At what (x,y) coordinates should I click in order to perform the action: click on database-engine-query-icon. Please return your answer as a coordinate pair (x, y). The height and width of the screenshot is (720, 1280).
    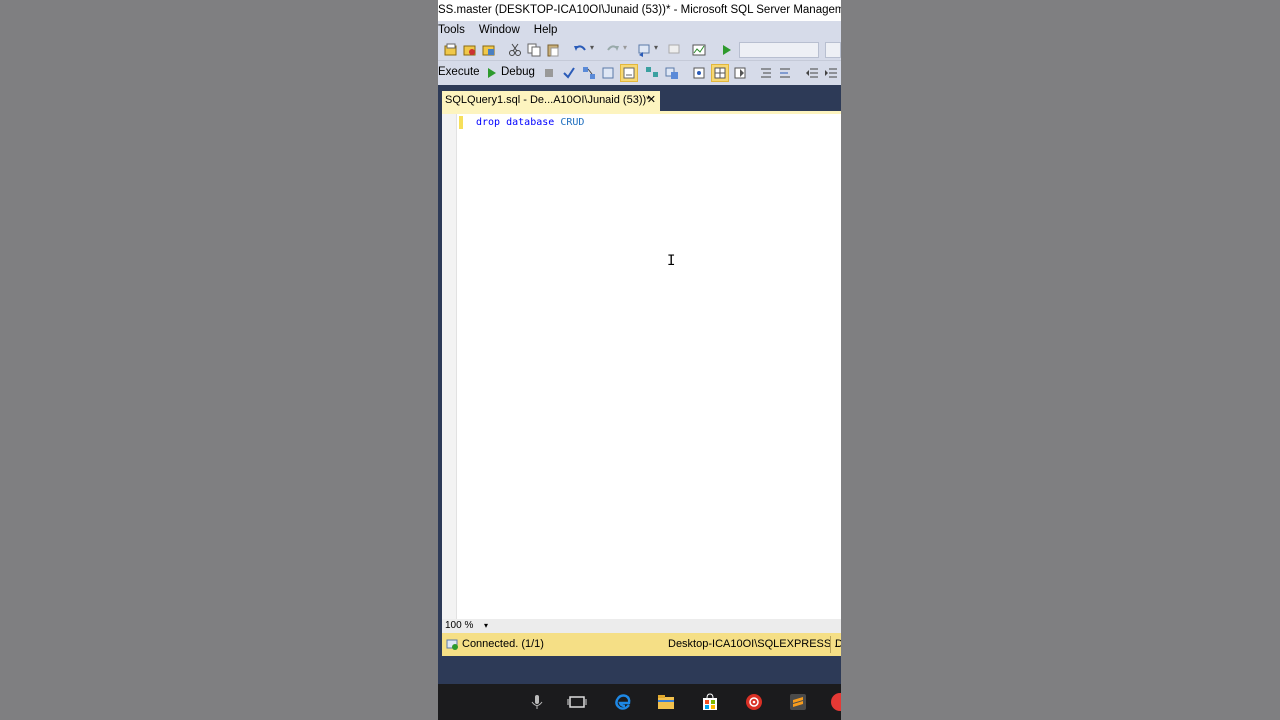
    Looking at the image, I should click on (470, 50).